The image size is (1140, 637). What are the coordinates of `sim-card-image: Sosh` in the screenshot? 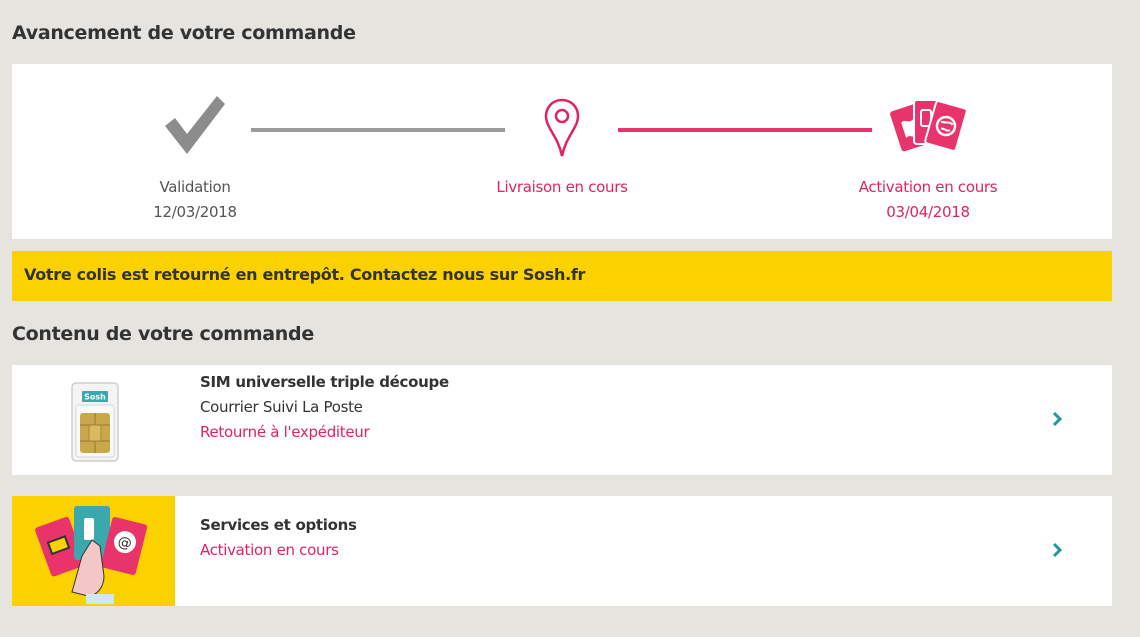 It's located at (93, 420).